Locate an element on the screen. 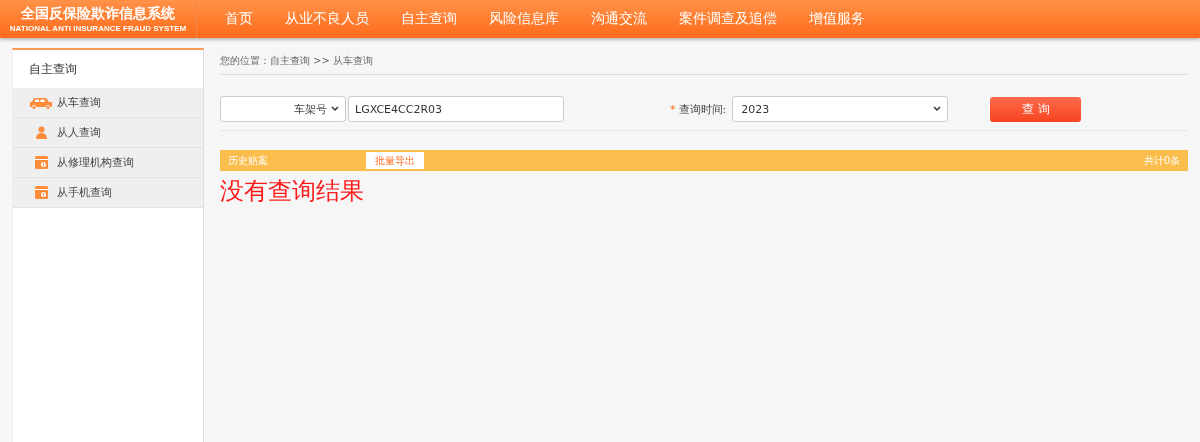  search-button: 查 询 is located at coordinates (1036, 109).